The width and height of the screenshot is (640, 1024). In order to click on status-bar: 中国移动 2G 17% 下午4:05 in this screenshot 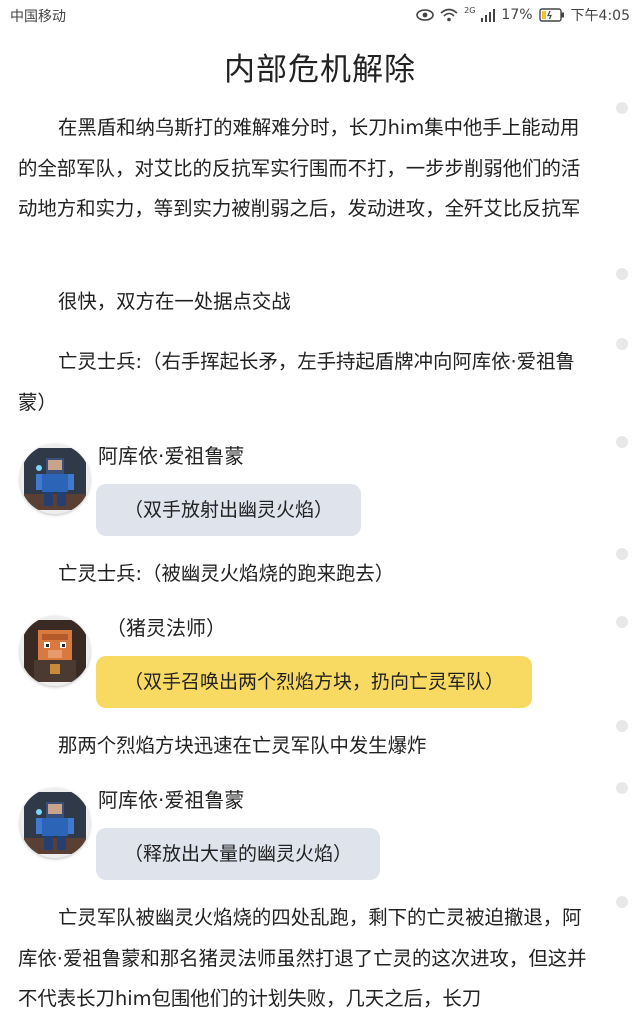, I will do `click(320, 15)`.